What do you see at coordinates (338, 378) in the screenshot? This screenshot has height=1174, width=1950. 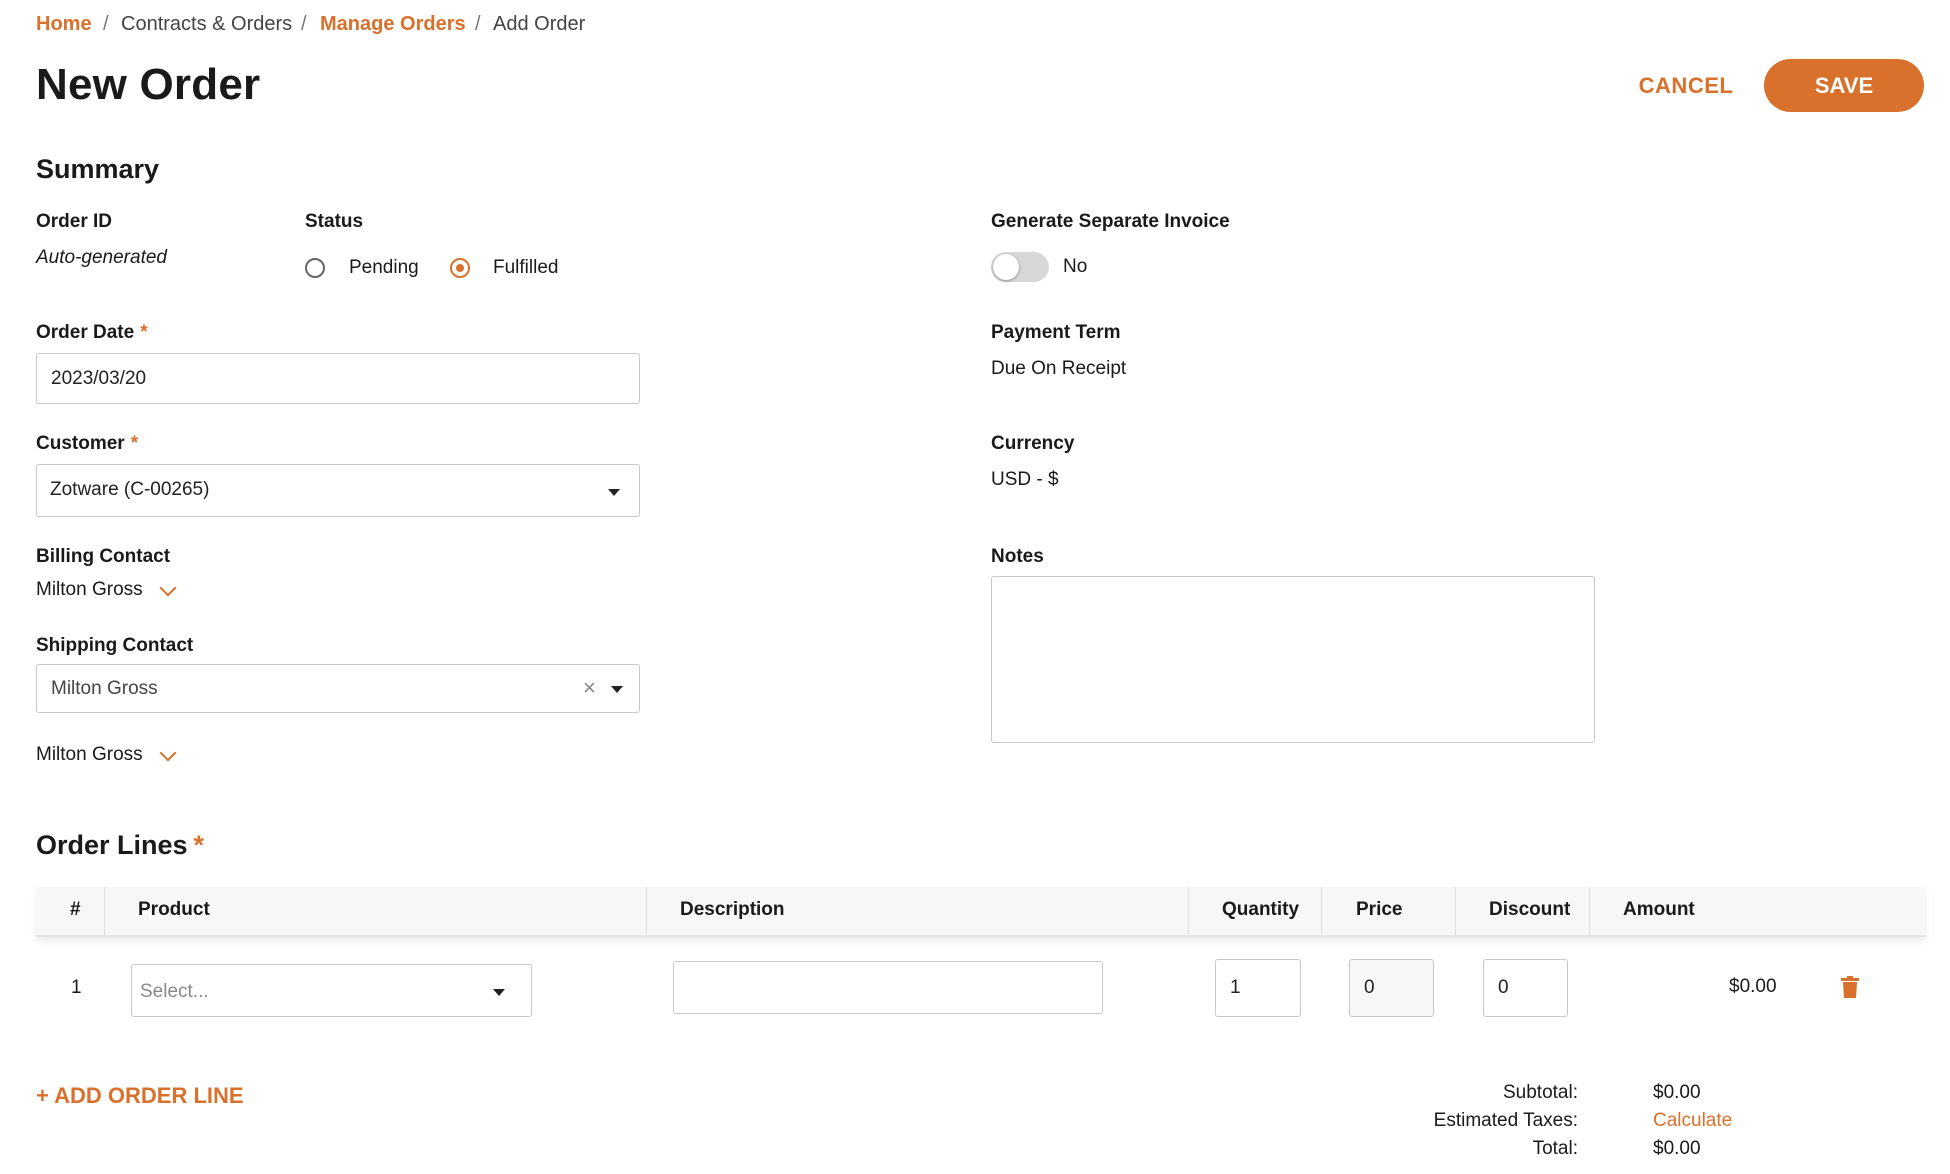 I see `order-date-input` at bounding box center [338, 378].